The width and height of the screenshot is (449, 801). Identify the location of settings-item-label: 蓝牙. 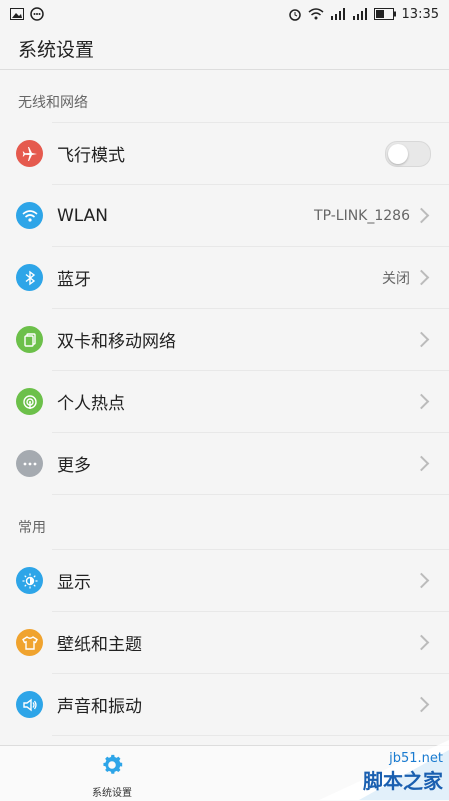
(74, 280).